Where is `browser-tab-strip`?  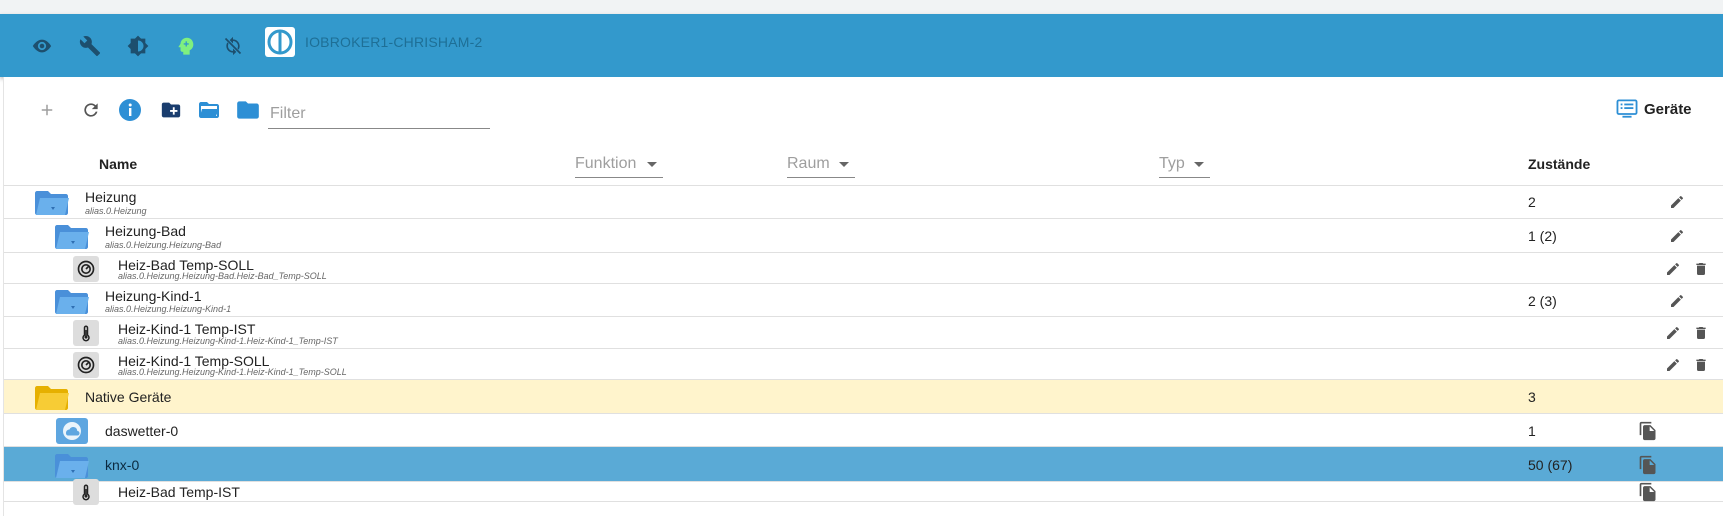
browser-tab-strip is located at coordinates (861, 7).